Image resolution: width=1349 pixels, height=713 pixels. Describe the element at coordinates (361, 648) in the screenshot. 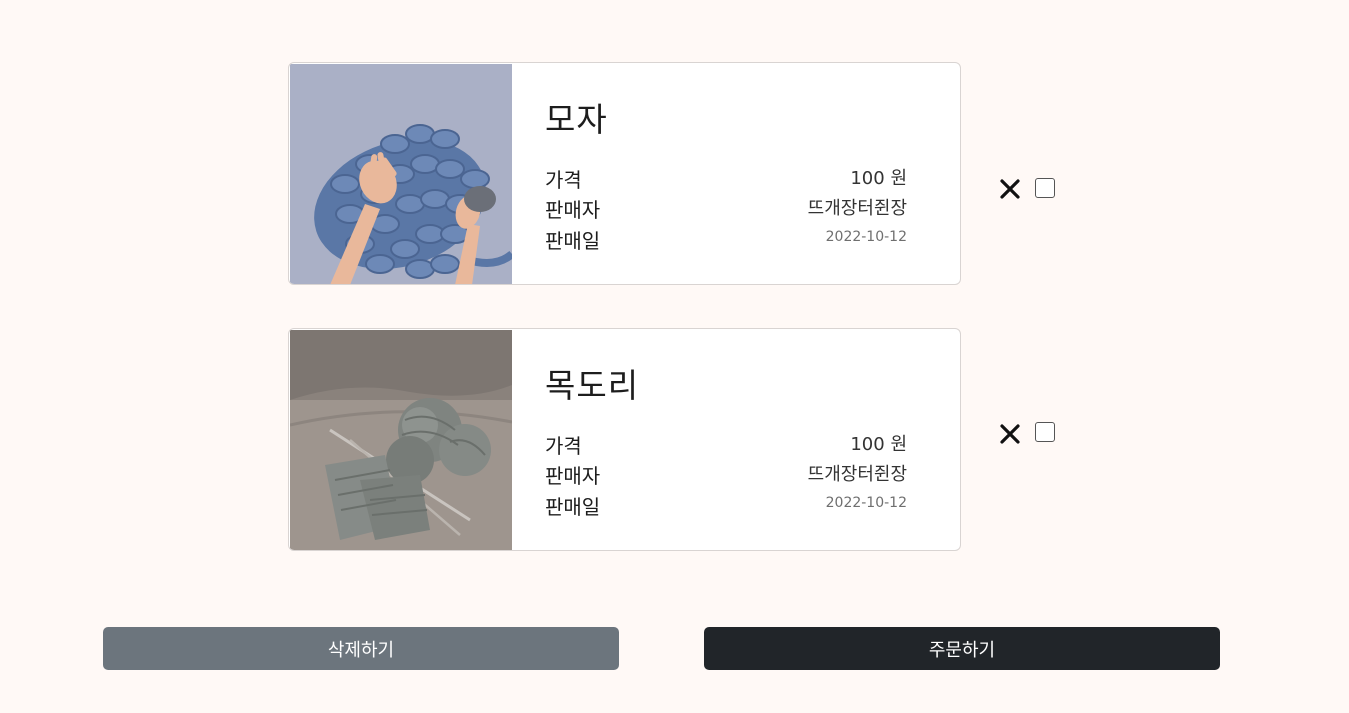

I see `delete-button: 삭제하기` at that location.